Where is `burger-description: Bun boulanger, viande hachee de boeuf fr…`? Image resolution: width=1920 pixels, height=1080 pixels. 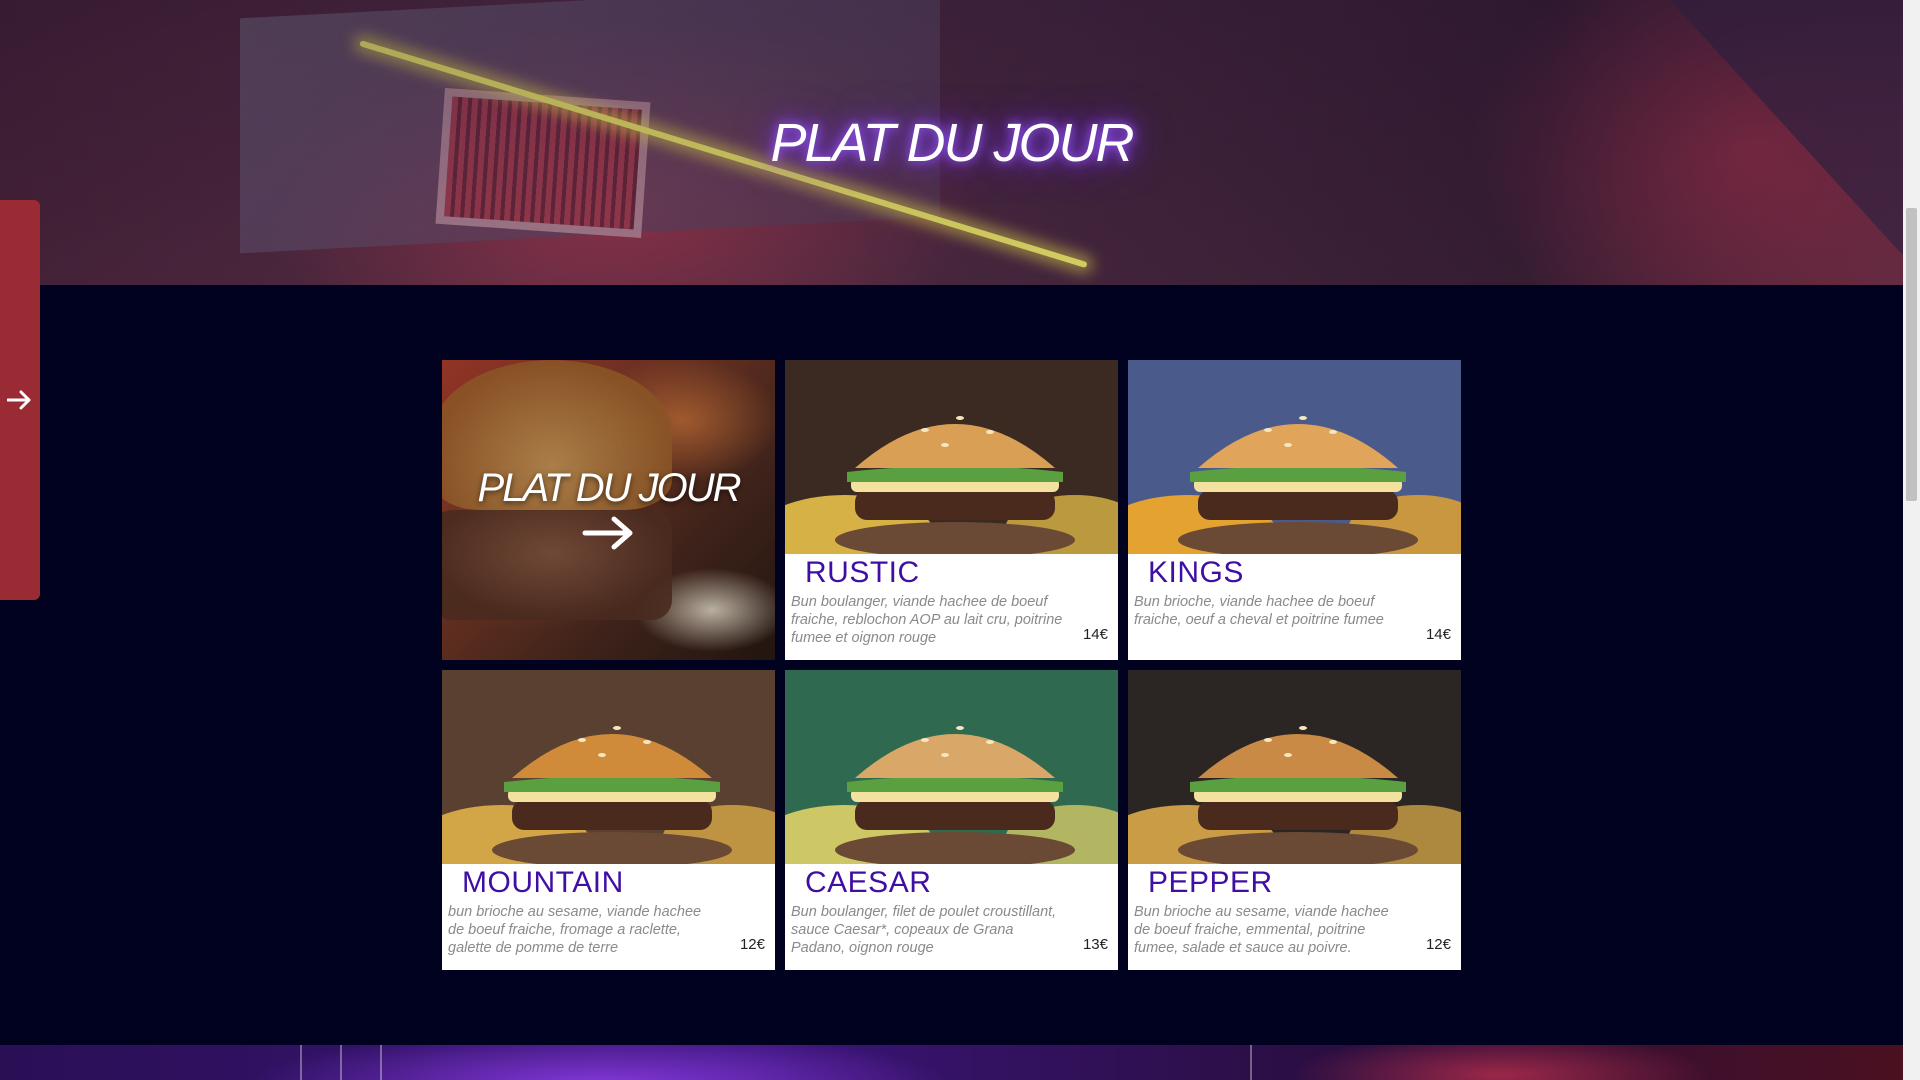
burger-description: Bun boulanger, viande hachee de boeuf fr… is located at coordinates (927, 620).